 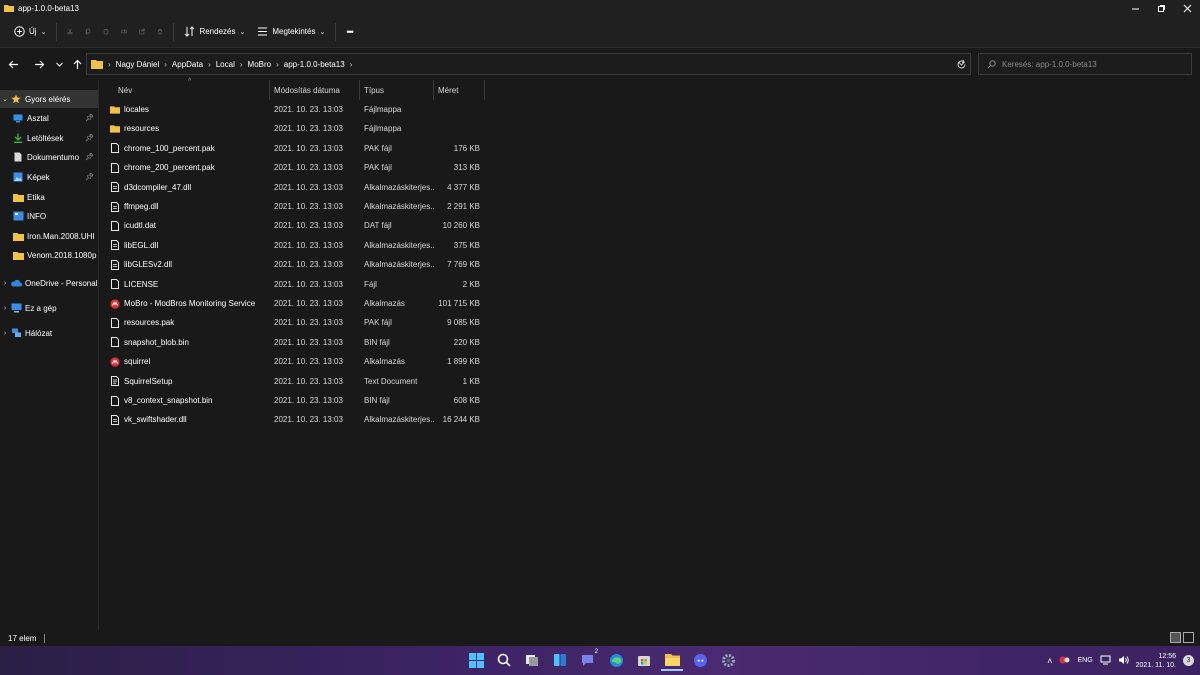 What do you see at coordinates (463, 362) in the screenshot?
I see `file-size: 1 899 KB` at bounding box center [463, 362].